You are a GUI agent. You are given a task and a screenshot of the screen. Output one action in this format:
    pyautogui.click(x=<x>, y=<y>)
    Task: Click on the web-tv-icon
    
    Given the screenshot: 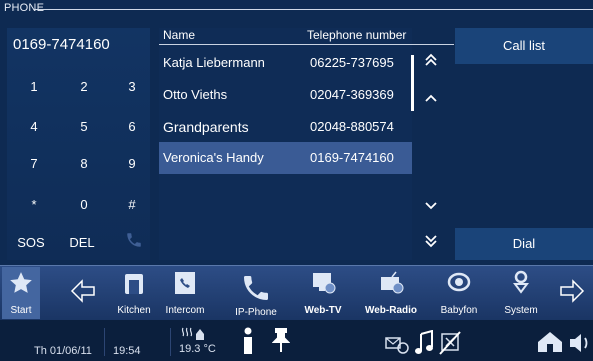 What is the action you would take?
    pyautogui.click(x=323, y=285)
    